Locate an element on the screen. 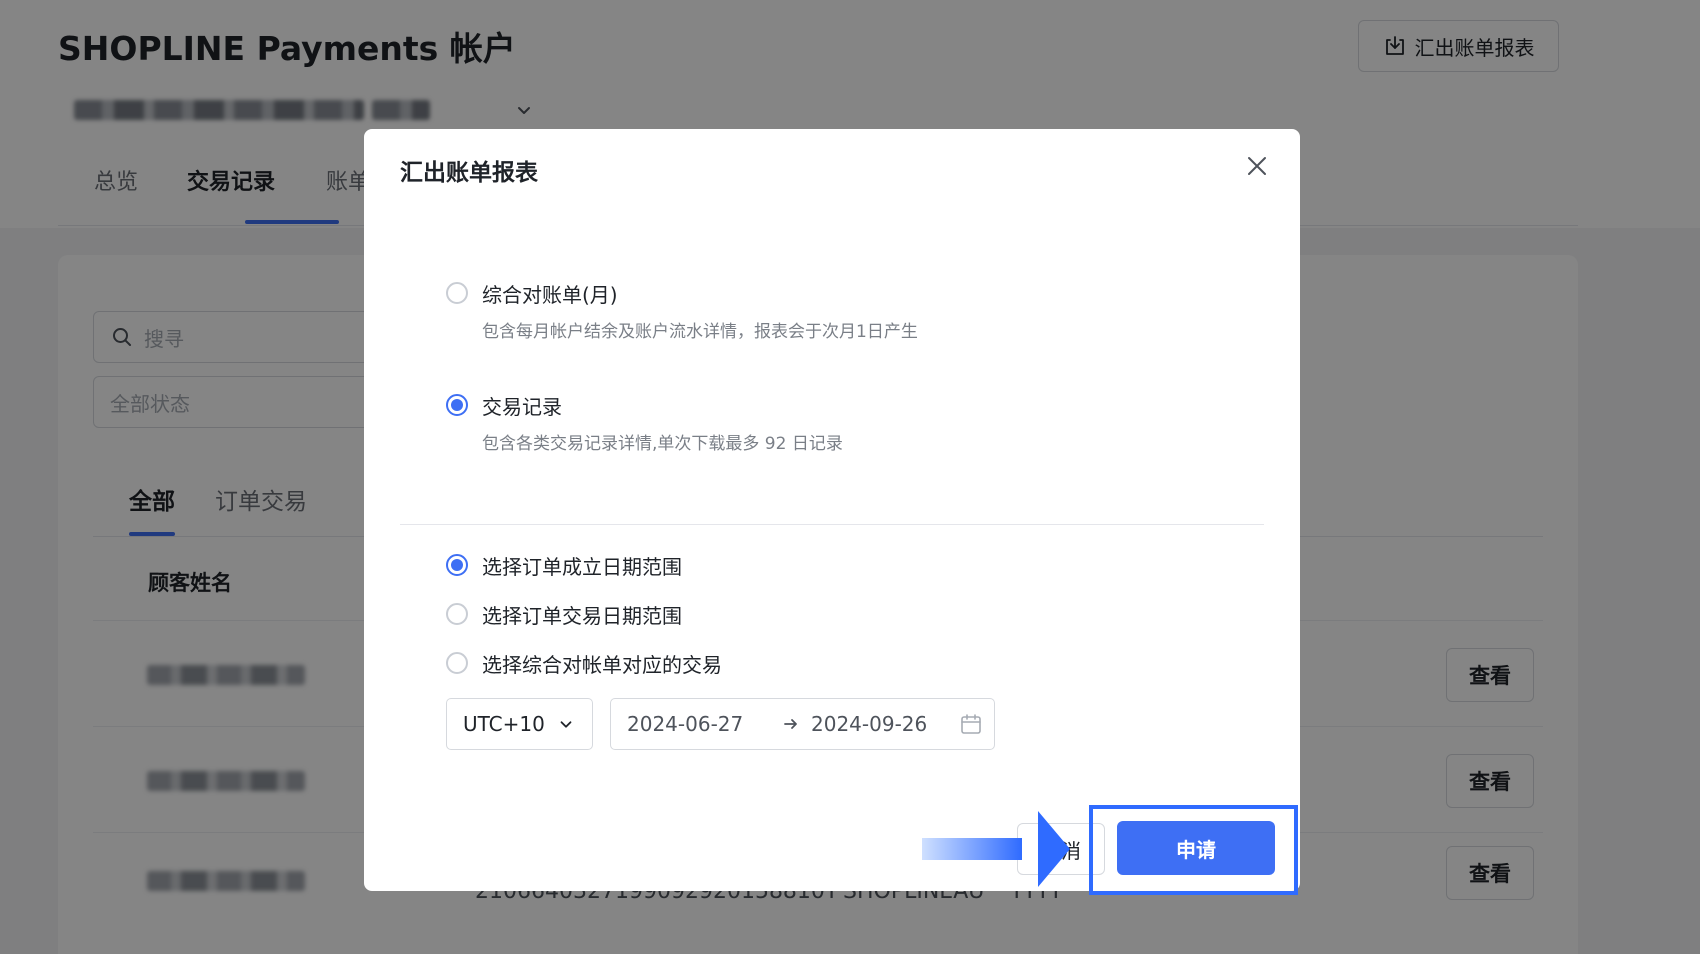 This screenshot has height=954, width=1700. date-end: 2024-09-26 is located at coordinates (869, 724).